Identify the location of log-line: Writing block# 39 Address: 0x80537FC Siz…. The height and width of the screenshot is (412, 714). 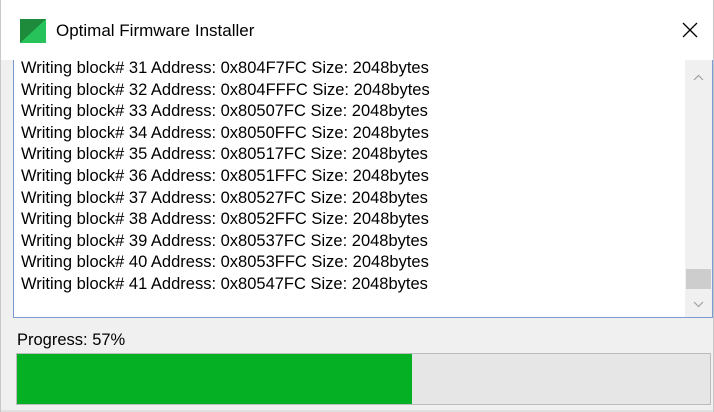
(224, 240).